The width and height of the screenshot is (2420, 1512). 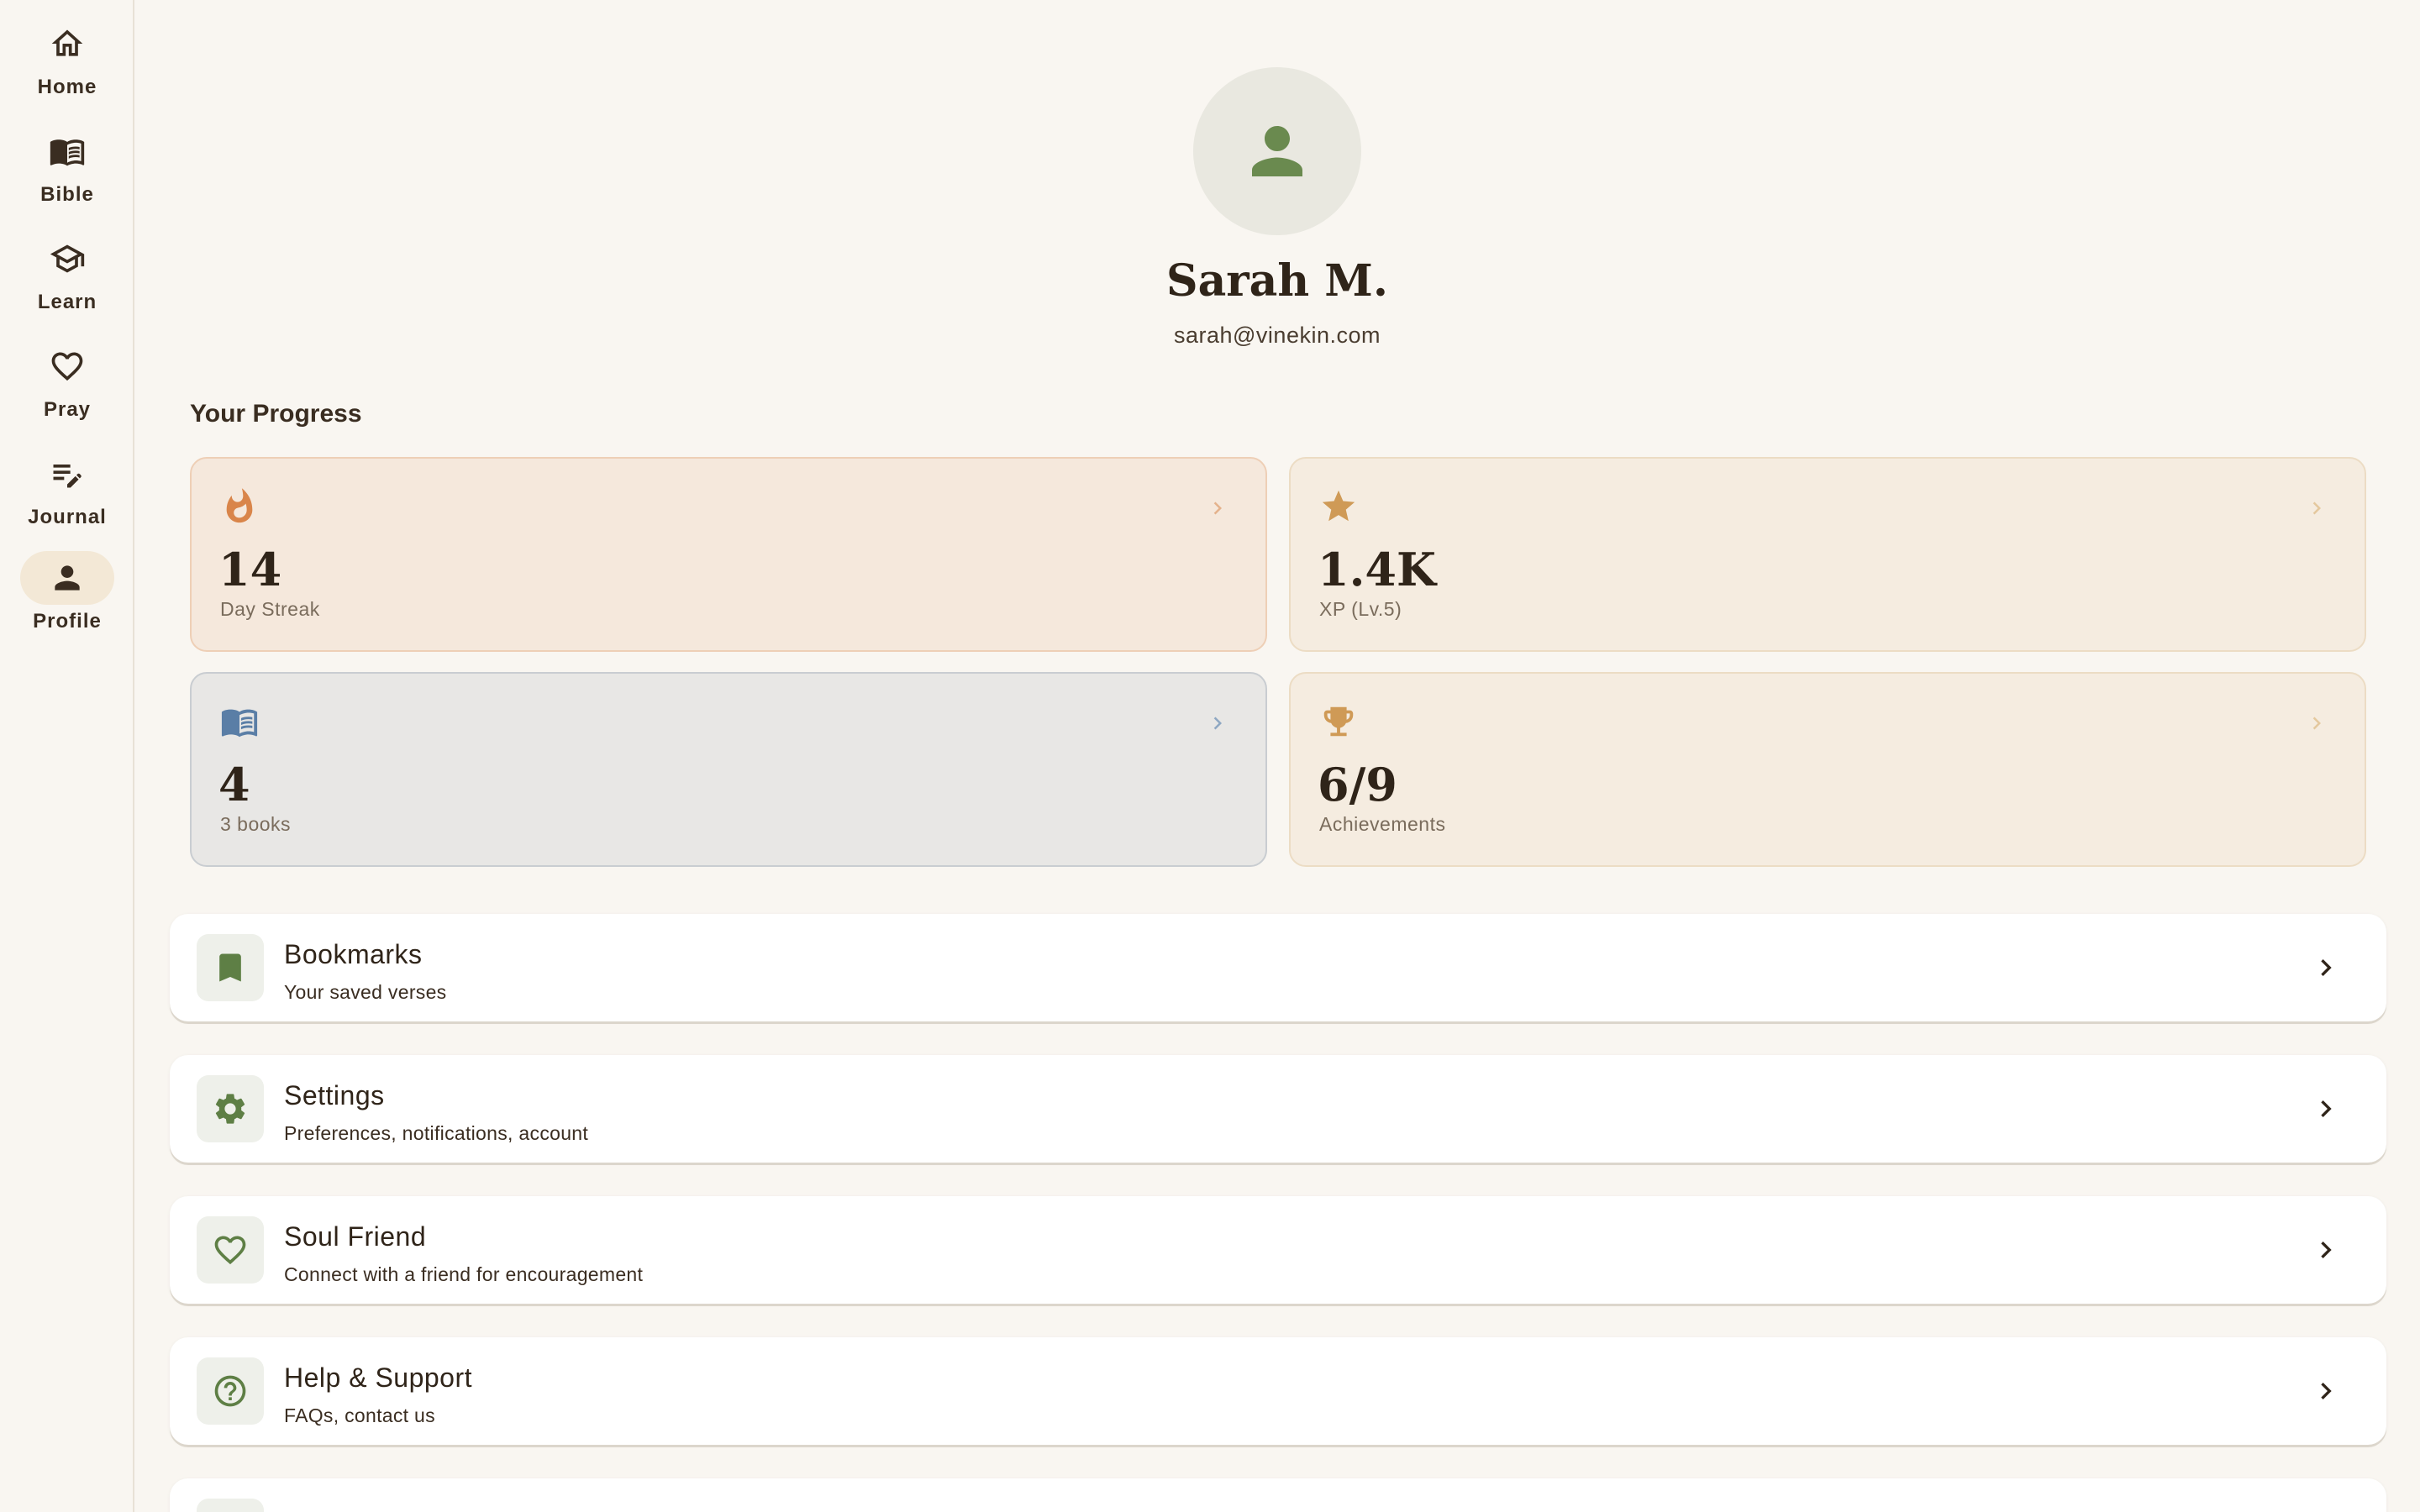 What do you see at coordinates (1338, 506) in the screenshot?
I see `star-icon` at bounding box center [1338, 506].